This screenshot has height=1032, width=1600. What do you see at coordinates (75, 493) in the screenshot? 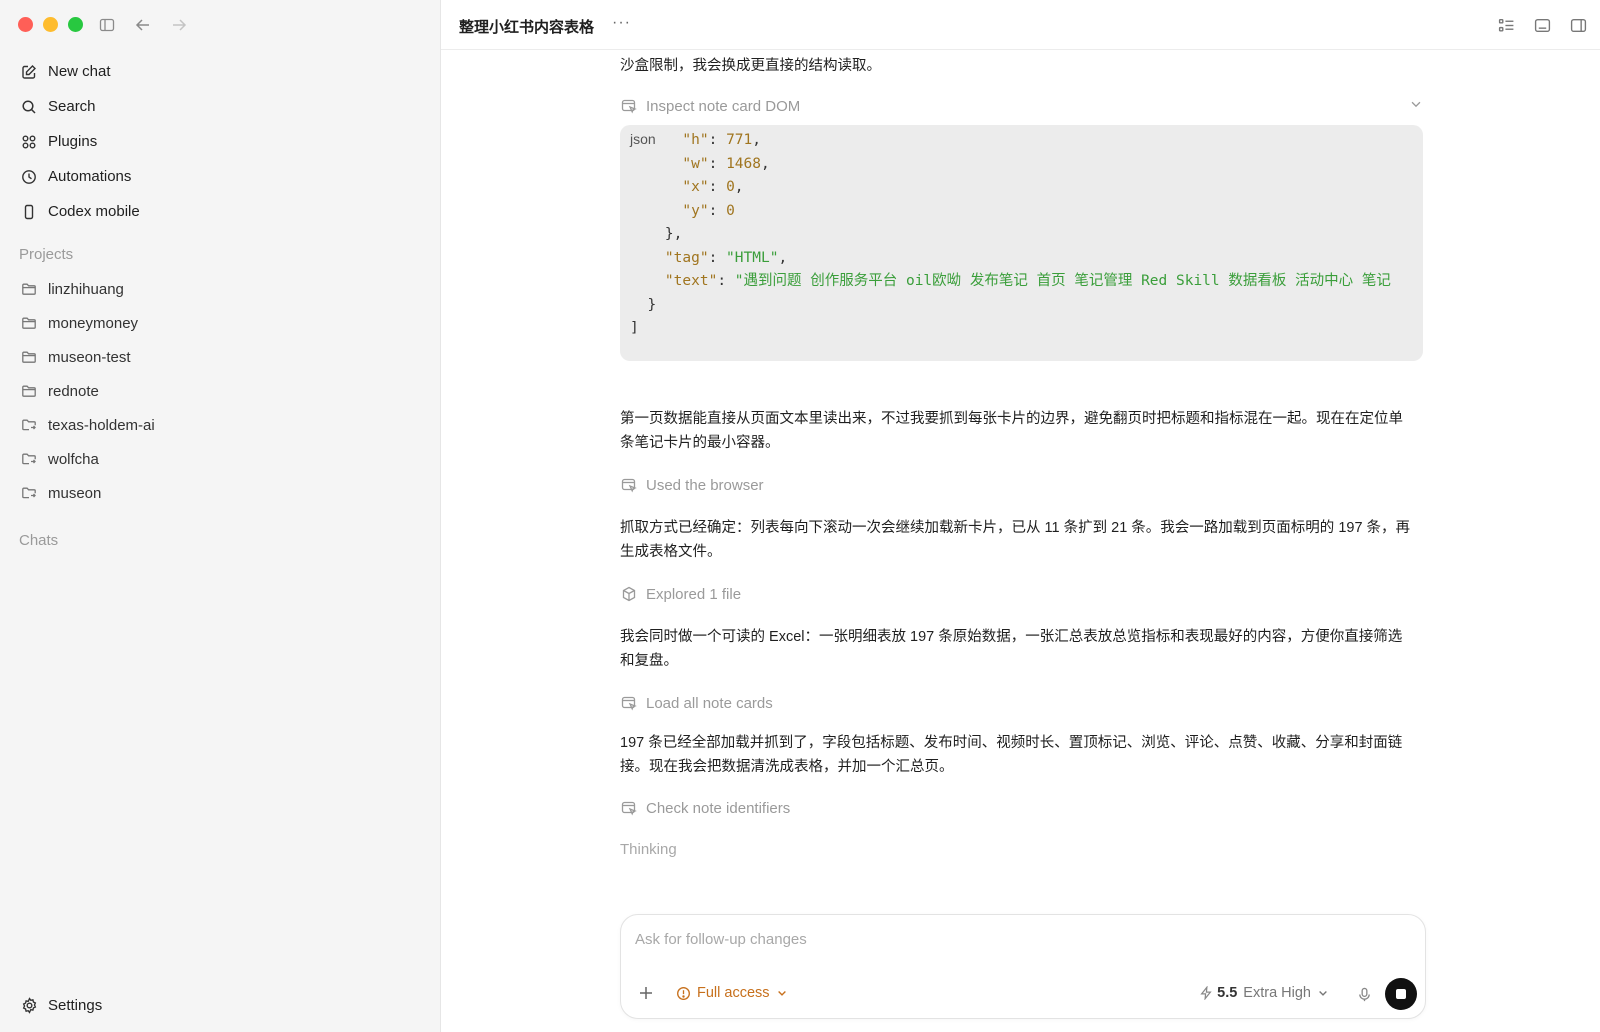
I see `project-label: museon` at bounding box center [75, 493].